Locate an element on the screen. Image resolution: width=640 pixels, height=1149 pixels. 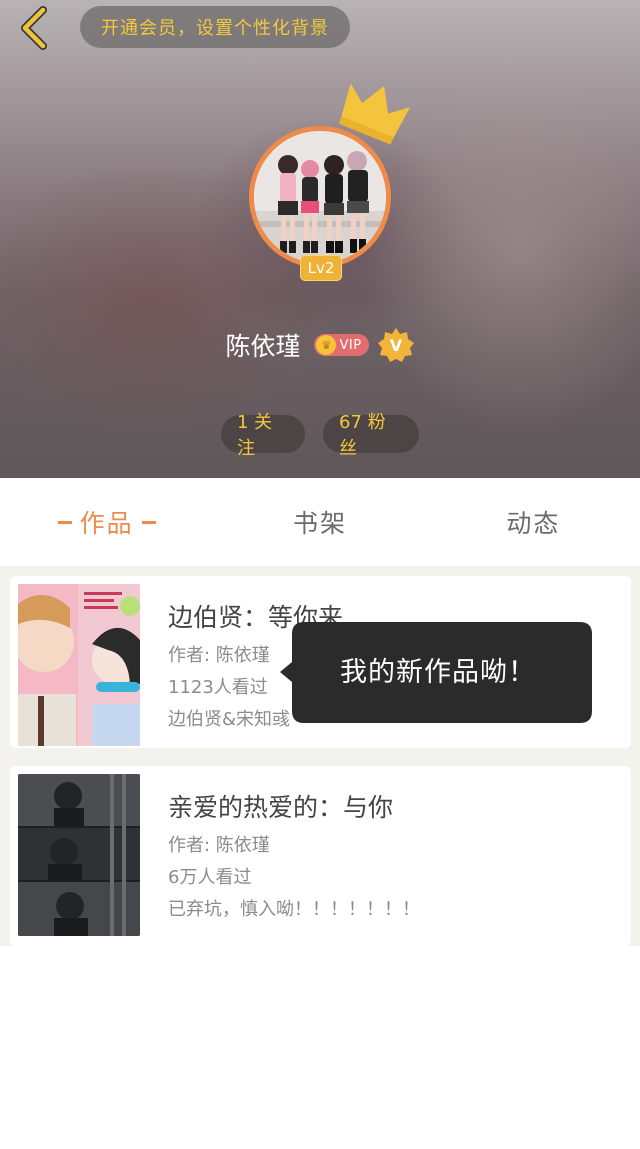
verified-badge-icon: V is located at coordinates (396, 345).